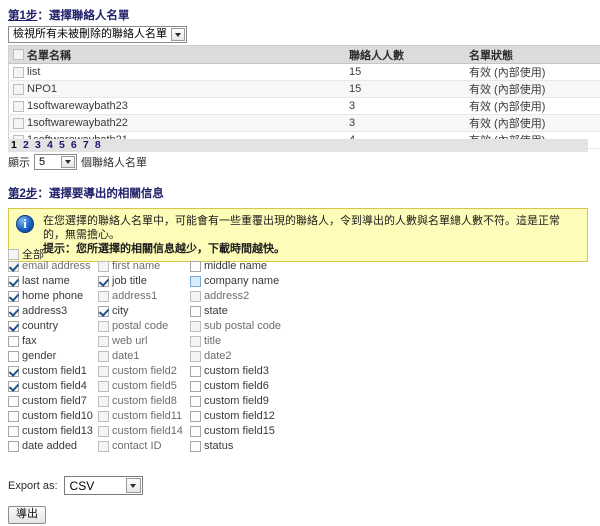 This screenshot has width=600, height=526. I want to click on field-checkbox-custom-field2, so click(103, 371).